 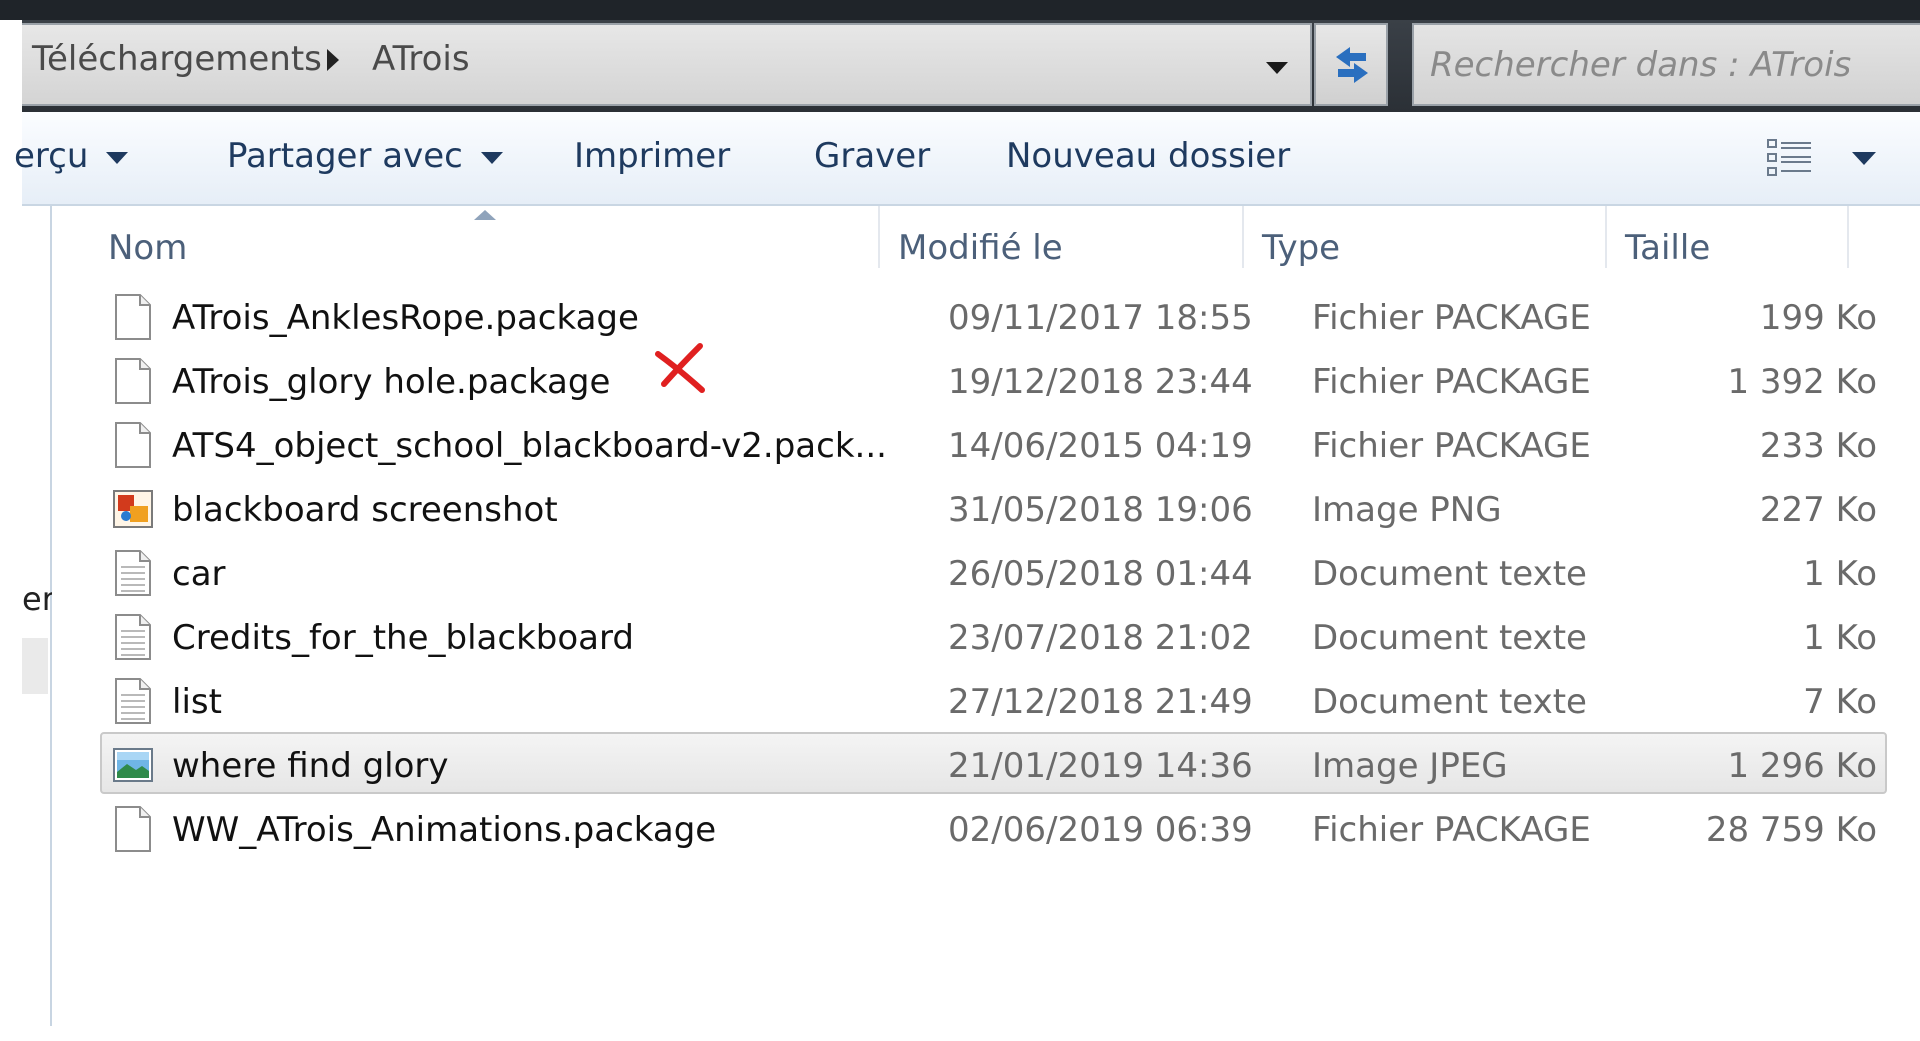 I want to click on breadcrumb-telechargements: Téléchargements, so click(x=177, y=59).